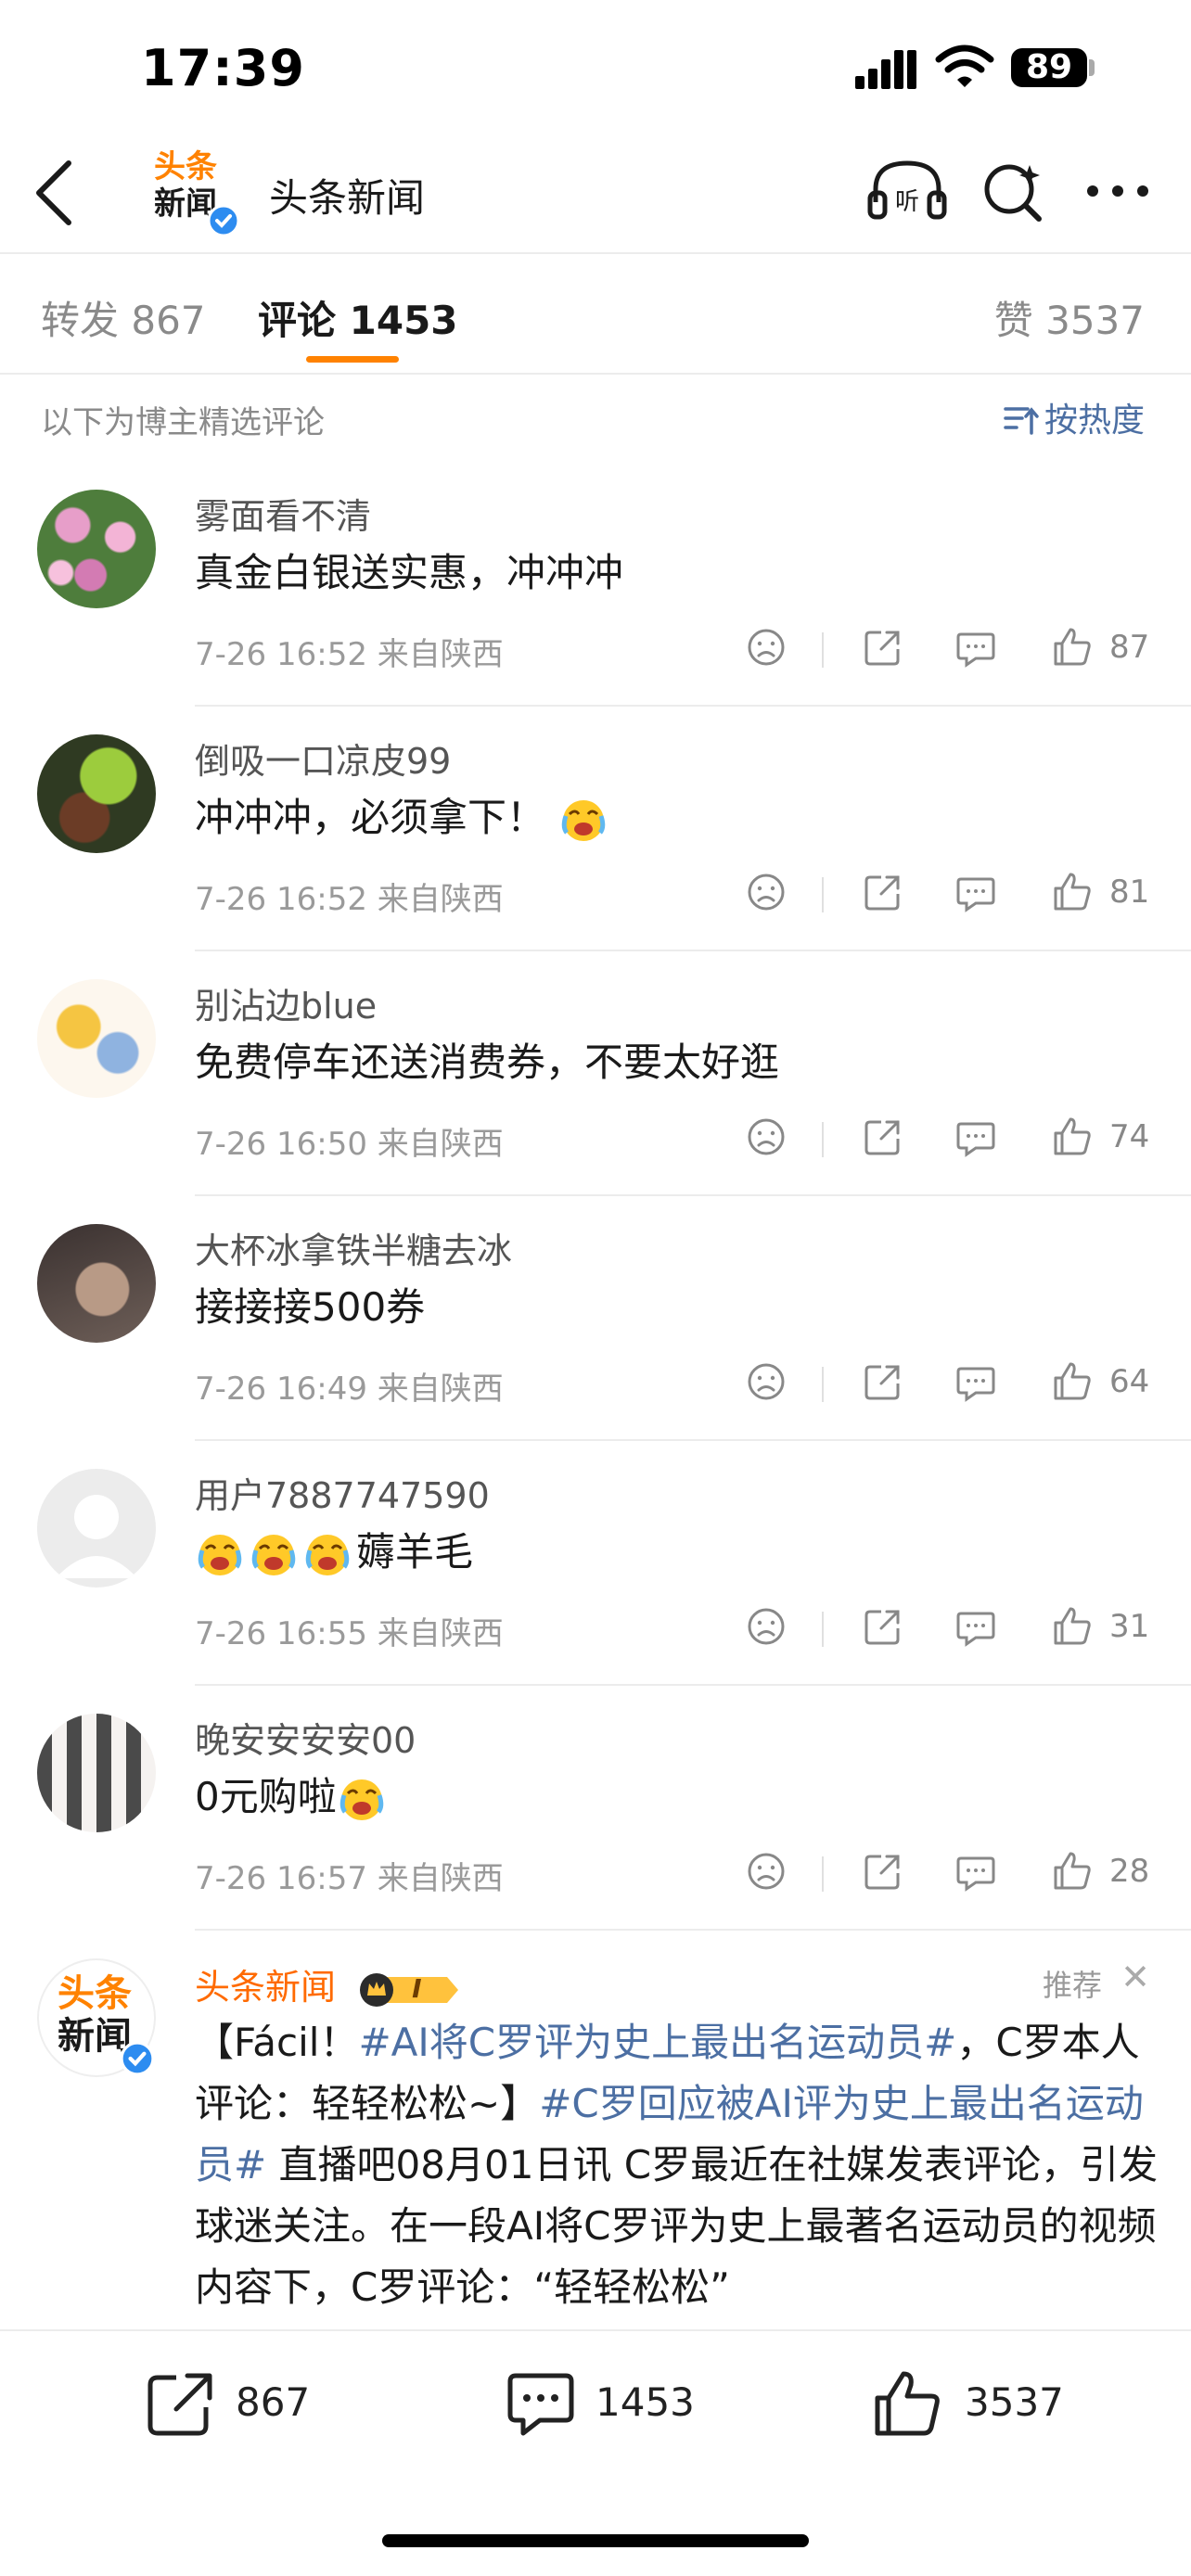  Describe the element at coordinates (323, 759) in the screenshot. I see `comment-username: 倒吸一口凉皮99` at that location.